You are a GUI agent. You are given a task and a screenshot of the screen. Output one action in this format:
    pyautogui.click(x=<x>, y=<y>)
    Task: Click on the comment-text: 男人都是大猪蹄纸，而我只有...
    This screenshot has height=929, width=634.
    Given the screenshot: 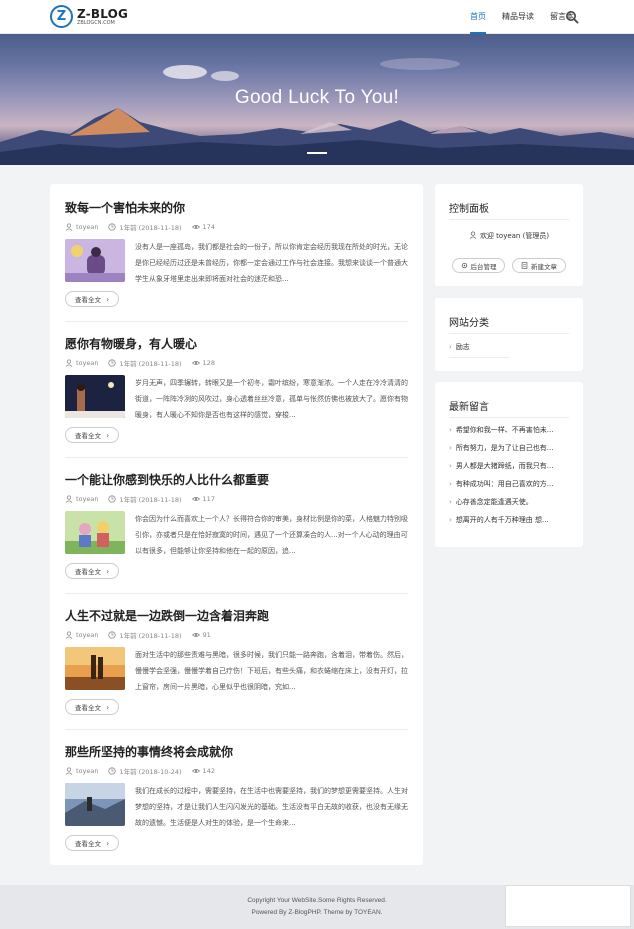 What is the action you would take?
    pyautogui.click(x=504, y=466)
    